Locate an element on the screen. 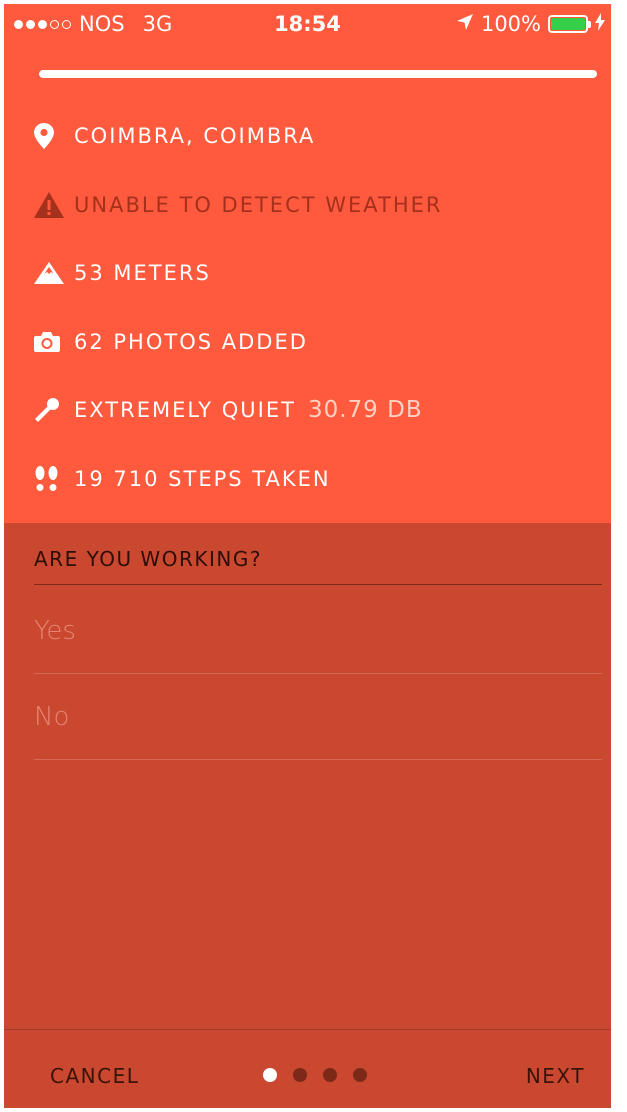  network-type: 3G is located at coordinates (157, 24).